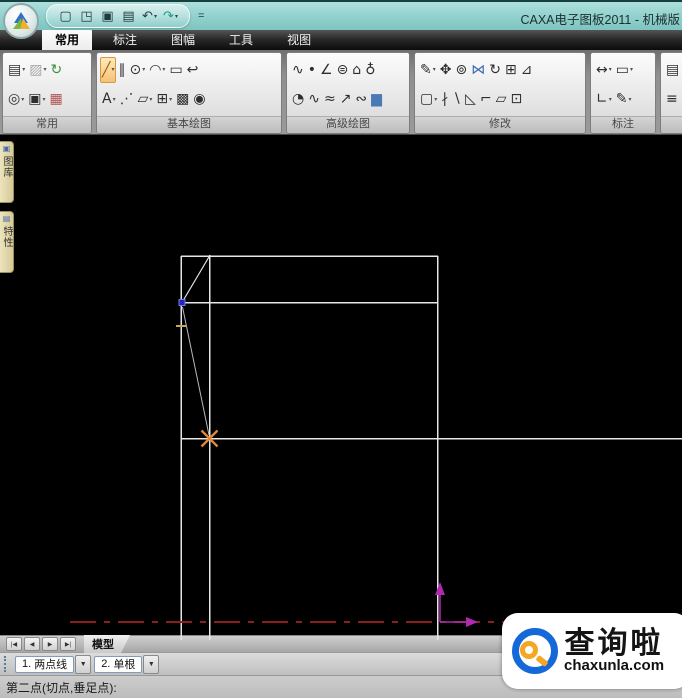 The width and height of the screenshot is (682, 698). What do you see at coordinates (199, 99) in the screenshot?
I see `region-tool: ◉` at bounding box center [199, 99].